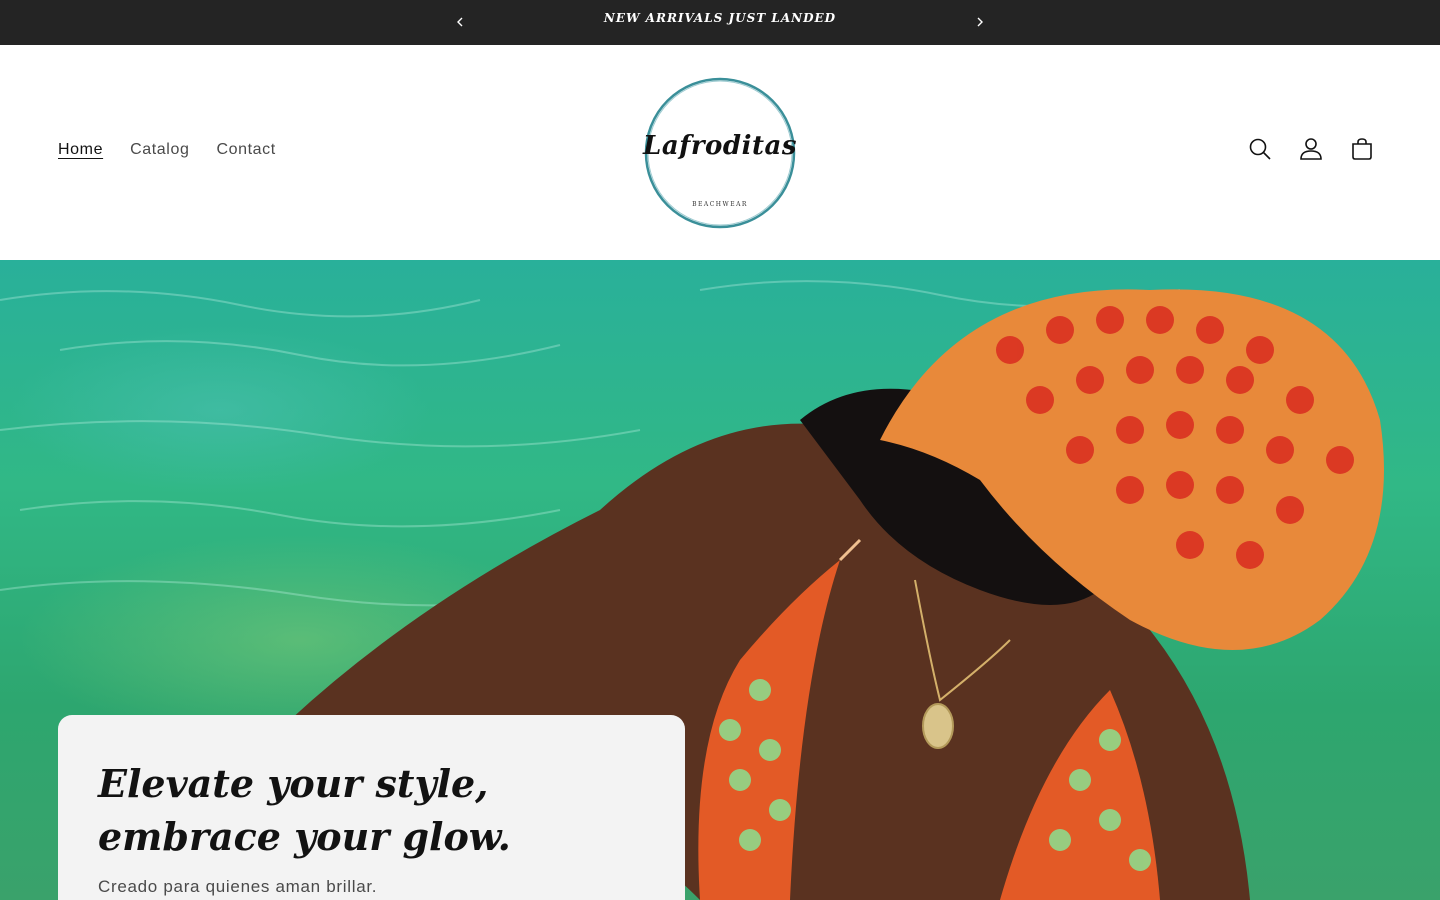 Image resolution: width=1440 pixels, height=900 pixels. What do you see at coordinates (720, 146) in the screenshot?
I see `logo-brand-name: Lafroditas` at bounding box center [720, 146].